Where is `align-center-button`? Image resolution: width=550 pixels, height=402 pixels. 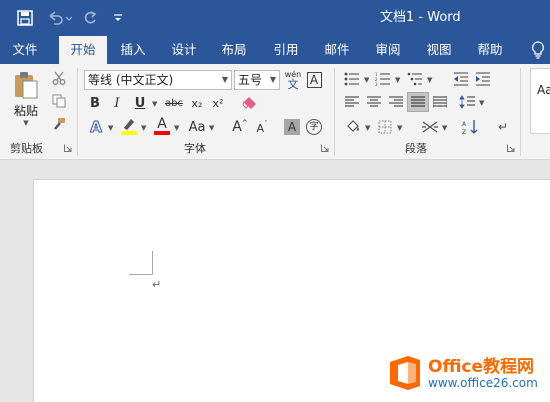
align-center-button is located at coordinates (374, 102).